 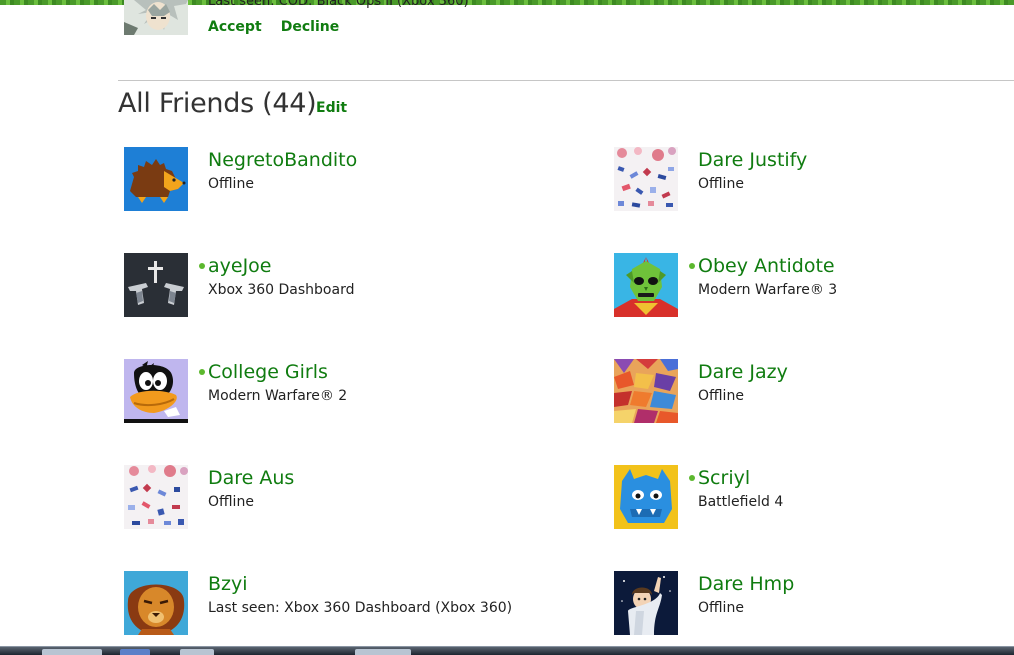 What do you see at coordinates (331, 108) in the screenshot?
I see `edit-button: Edit` at bounding box center [331, 108].